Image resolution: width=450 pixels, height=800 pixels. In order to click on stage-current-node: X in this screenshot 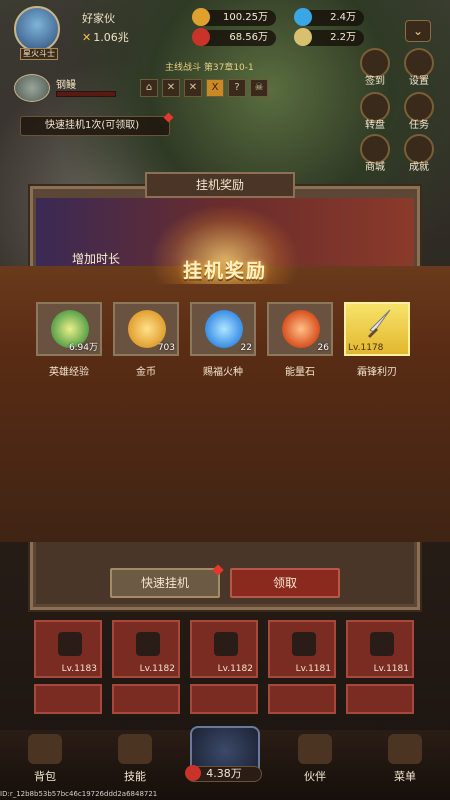, I will do `click(215, 88)`.